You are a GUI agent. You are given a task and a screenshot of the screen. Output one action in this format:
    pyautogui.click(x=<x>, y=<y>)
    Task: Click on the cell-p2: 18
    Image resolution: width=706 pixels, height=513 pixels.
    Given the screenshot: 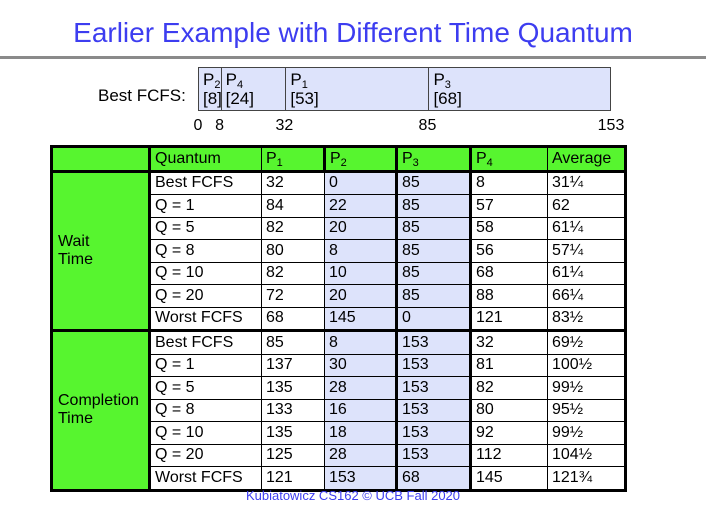 What is the action you would take?
    pyautogui.click(x=360, y=433)
    